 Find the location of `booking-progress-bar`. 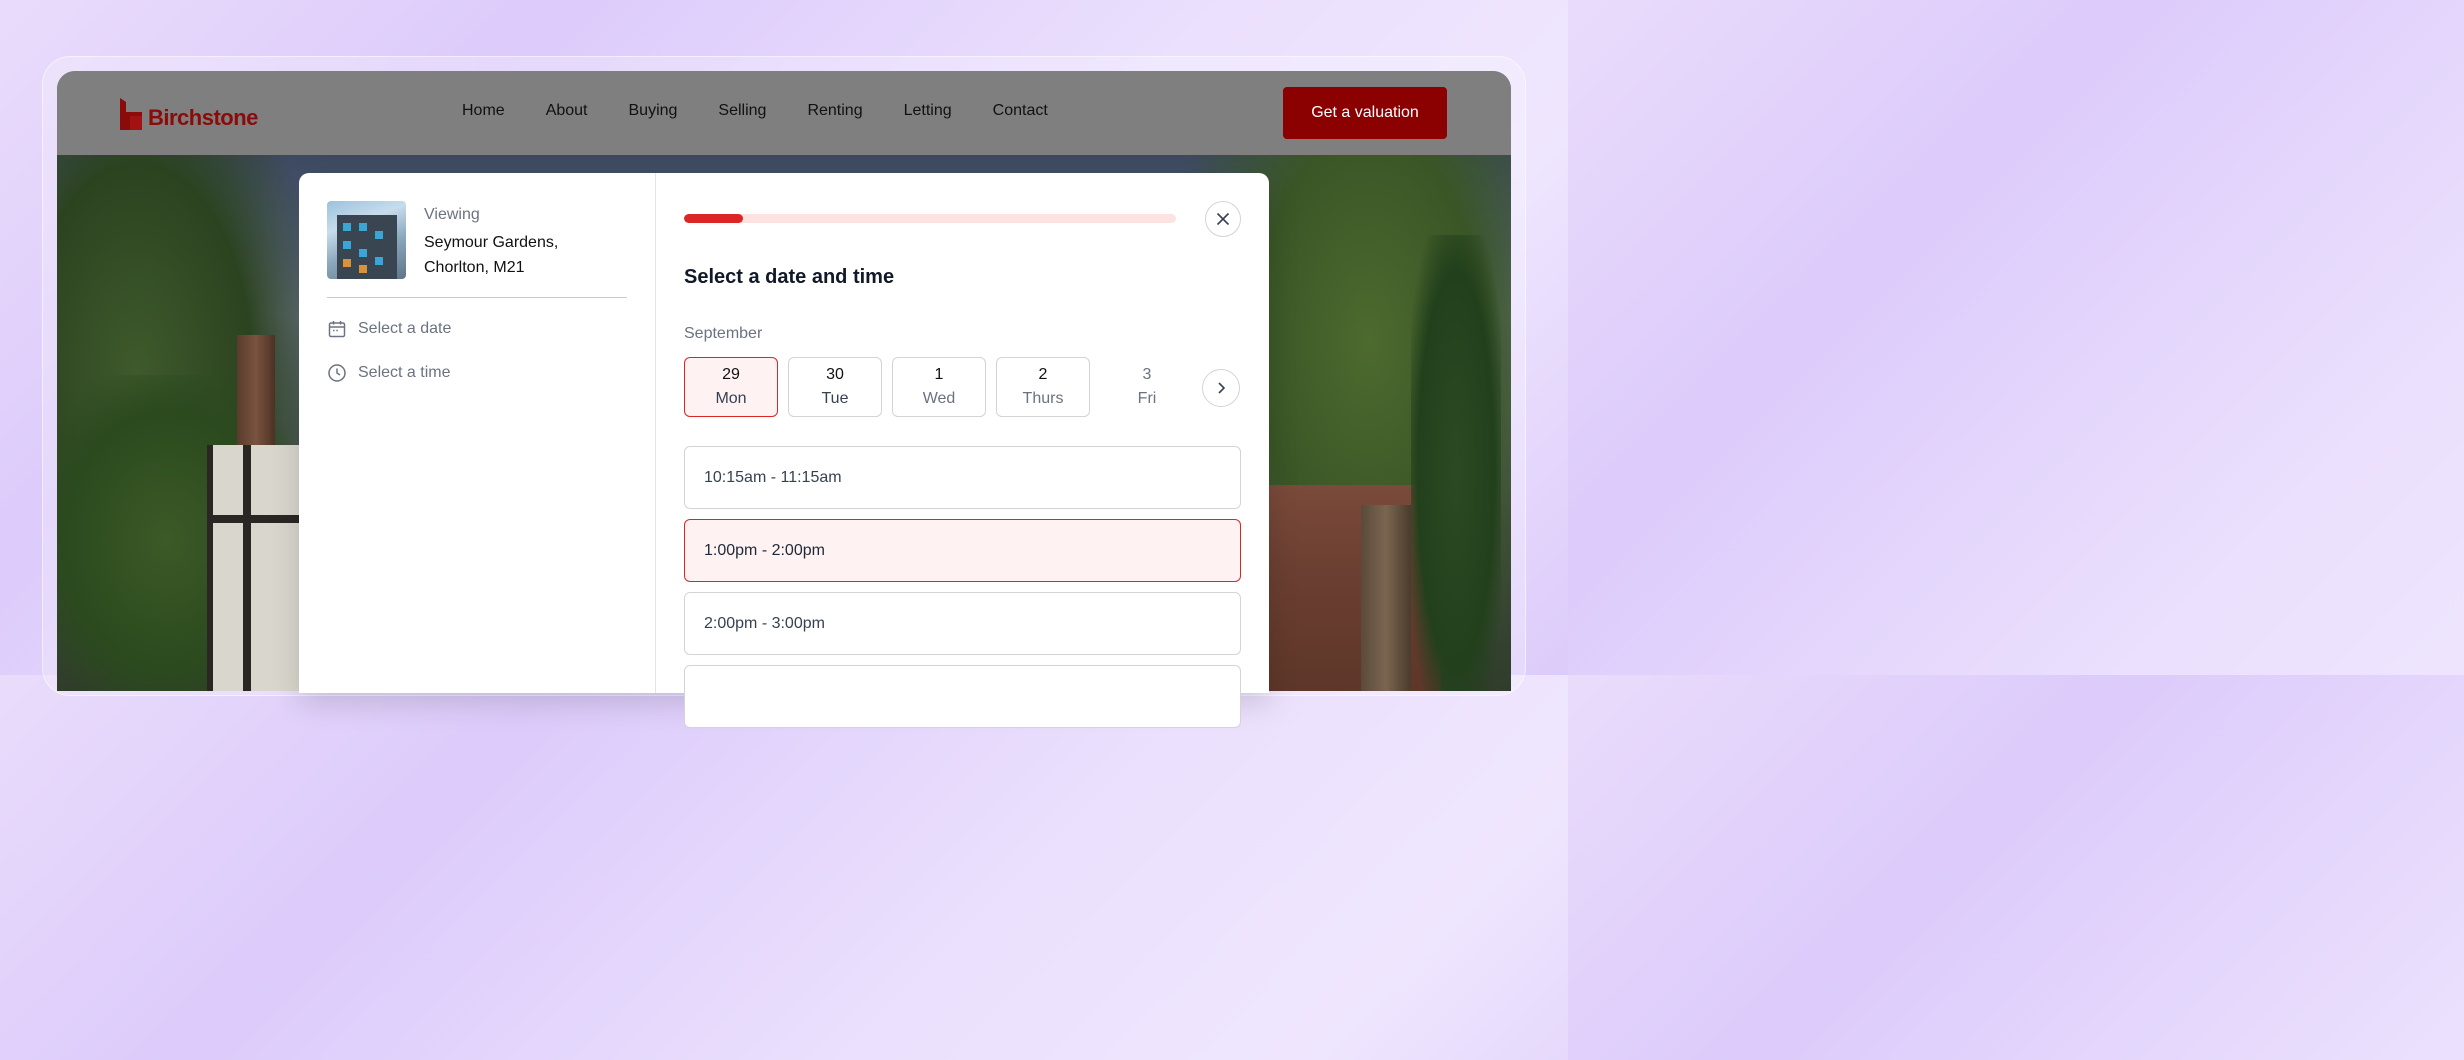

booking-progress-bar is located at coordinates (930, 218).